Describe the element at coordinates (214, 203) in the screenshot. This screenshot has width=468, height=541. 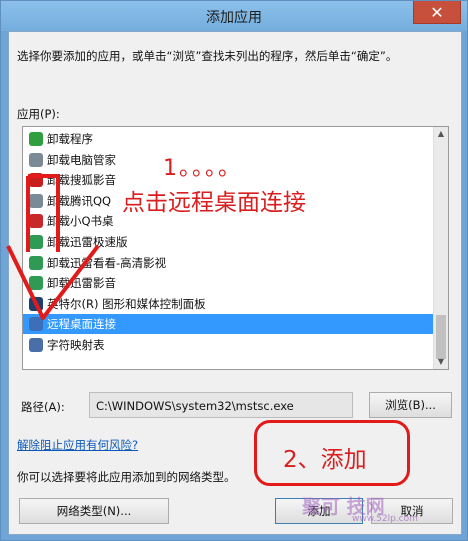
I see `annotation-step1-desc: 点击远程桌面连接` at that location.